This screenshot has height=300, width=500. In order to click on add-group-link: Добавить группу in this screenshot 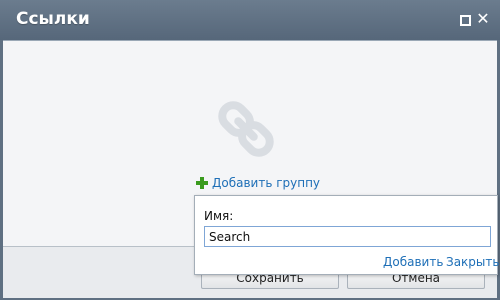, I will do `click(258, 183)`.